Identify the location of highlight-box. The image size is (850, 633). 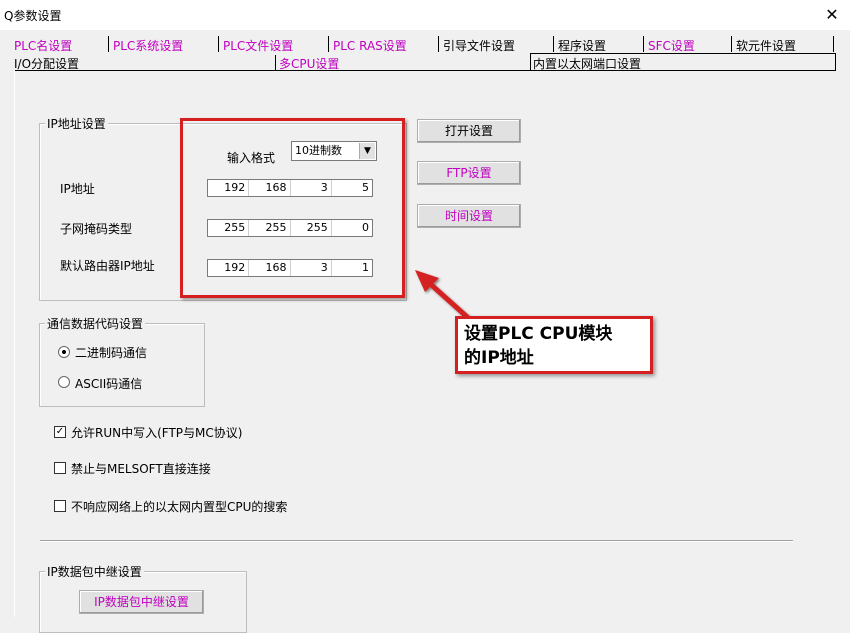
(292, 208).